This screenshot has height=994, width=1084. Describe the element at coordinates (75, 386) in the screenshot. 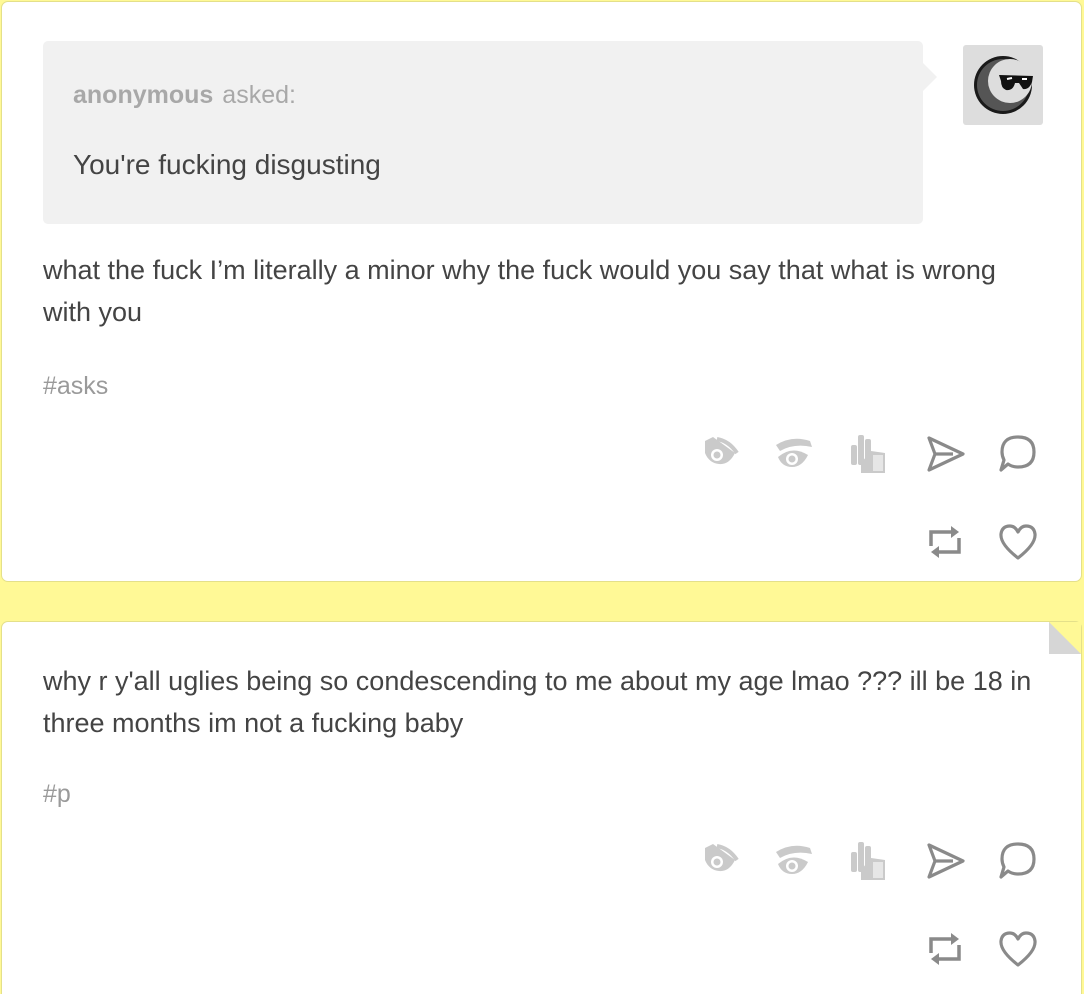

I see `post-tag: #asks` at that location.